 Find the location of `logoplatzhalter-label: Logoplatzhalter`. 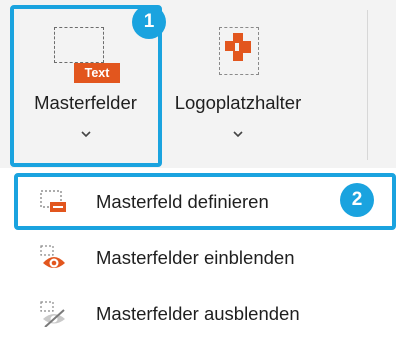

logoplatzhalter-label: Logoplatzhalter is located at coordinates (238, 102).